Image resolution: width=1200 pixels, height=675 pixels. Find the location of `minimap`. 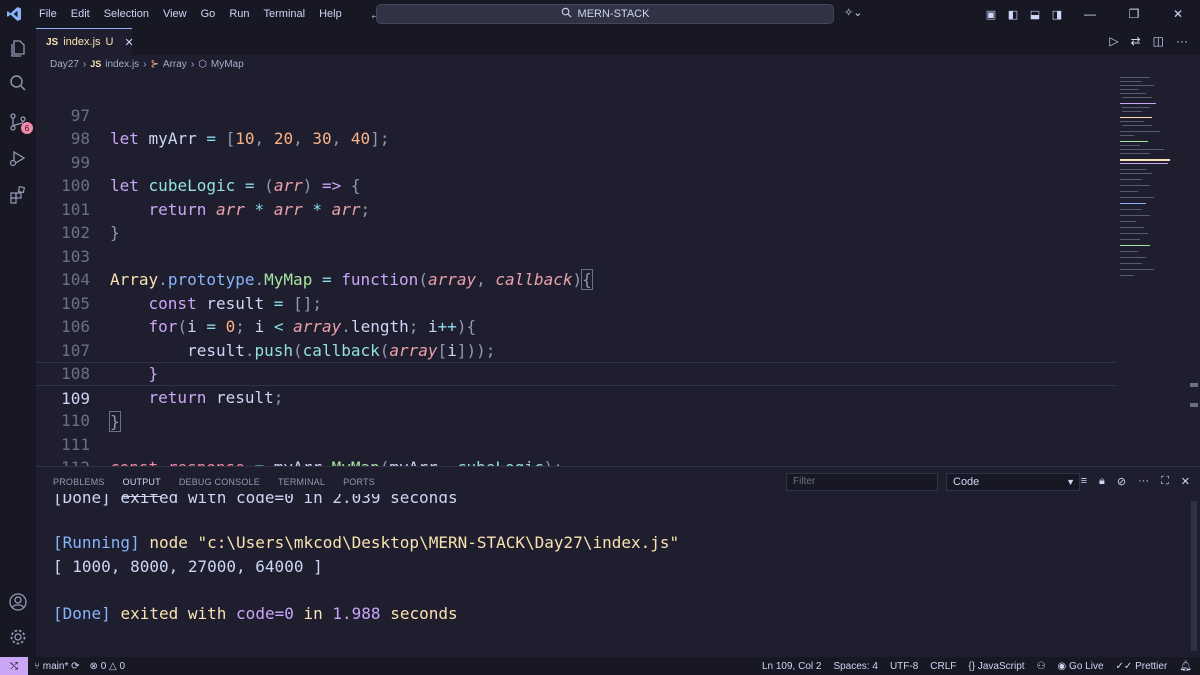

minimap is located at coordinates (1151, 269).